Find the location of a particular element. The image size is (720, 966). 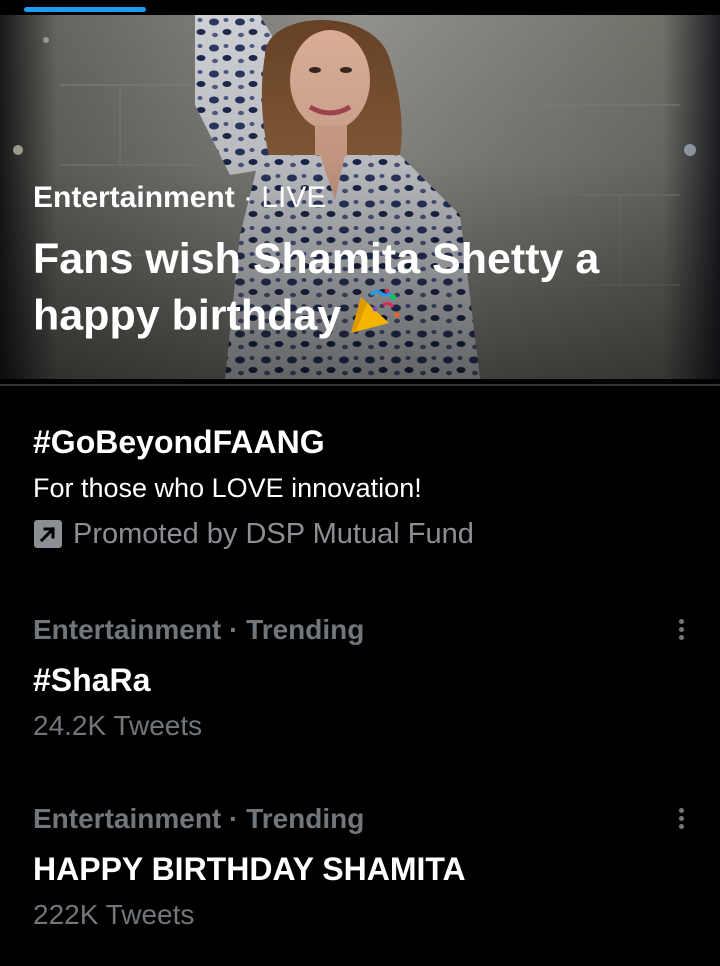

promoted-by-row: Promoted by DSP Mutual Fund is located at coordinates (363, 534).